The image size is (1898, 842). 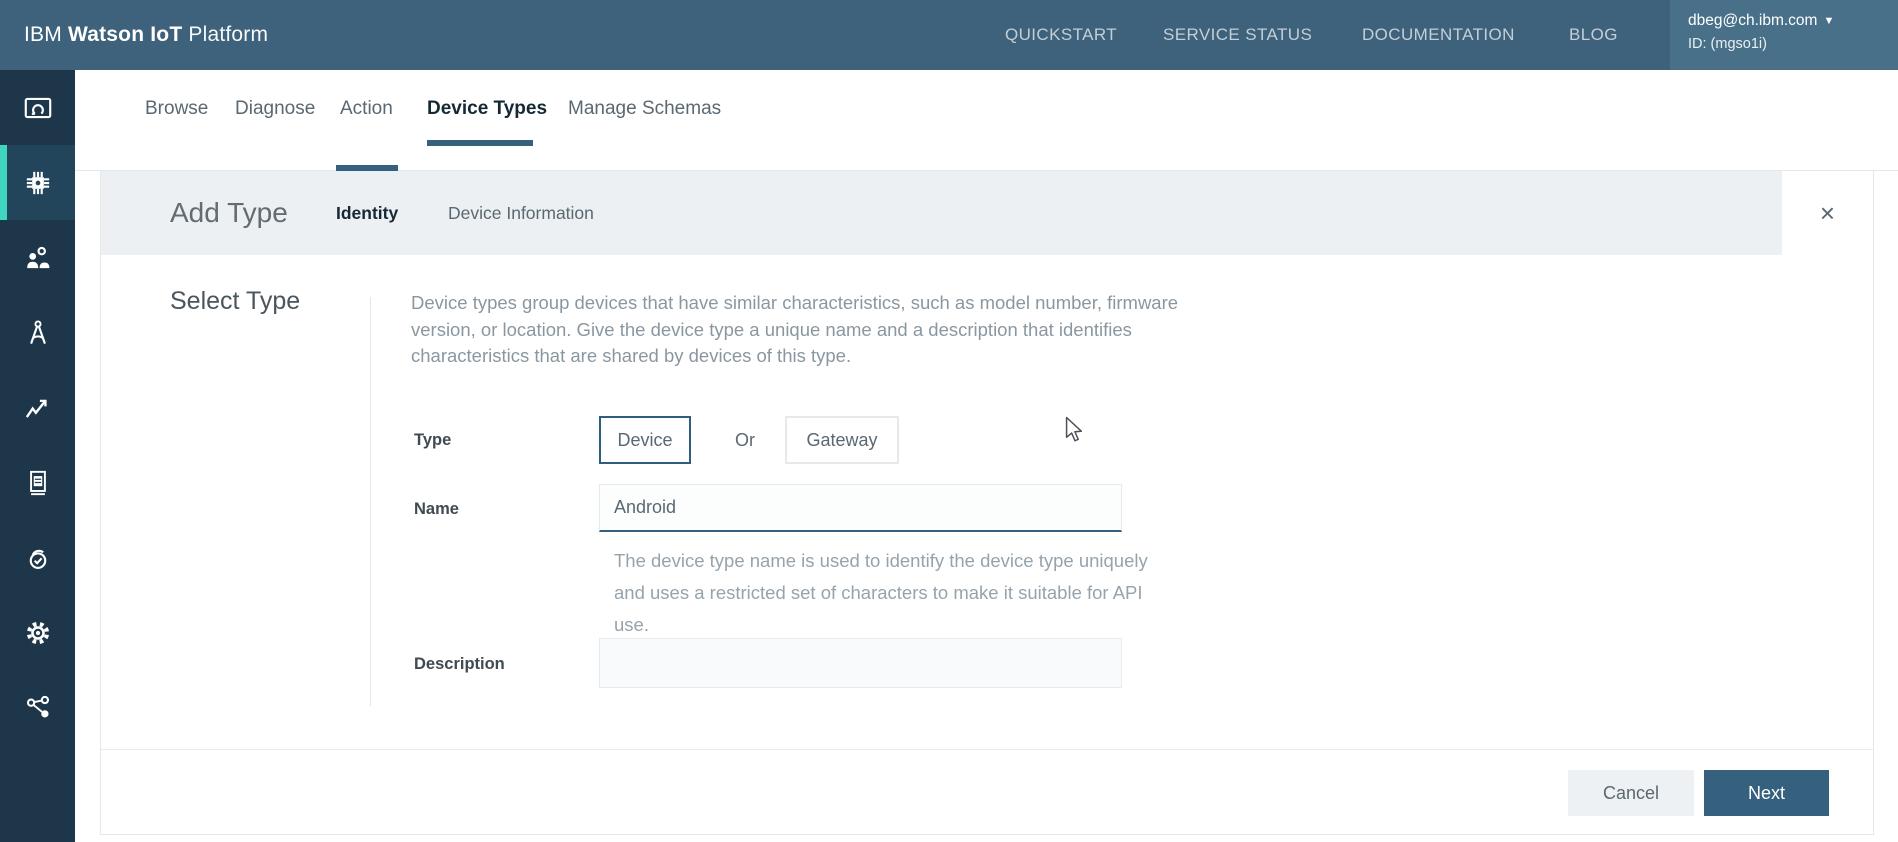 I want to click on nav-quickstart: QUICKSTART, so click(x=1061, y=35).